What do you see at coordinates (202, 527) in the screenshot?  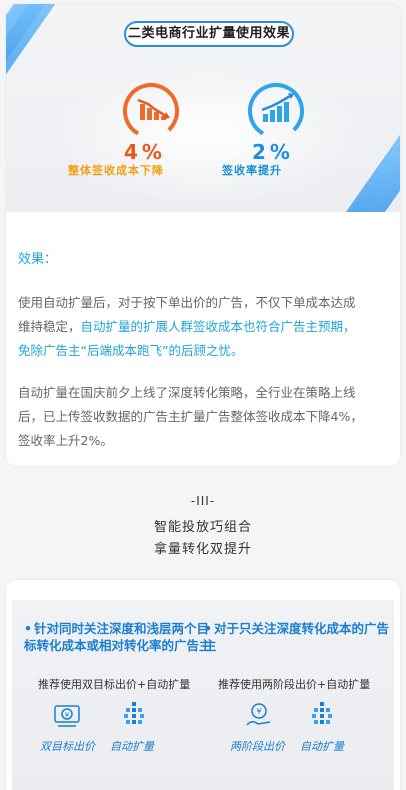 I see `section-title-line-1: 智能投放巧组合` at bounding box center [202, 527].